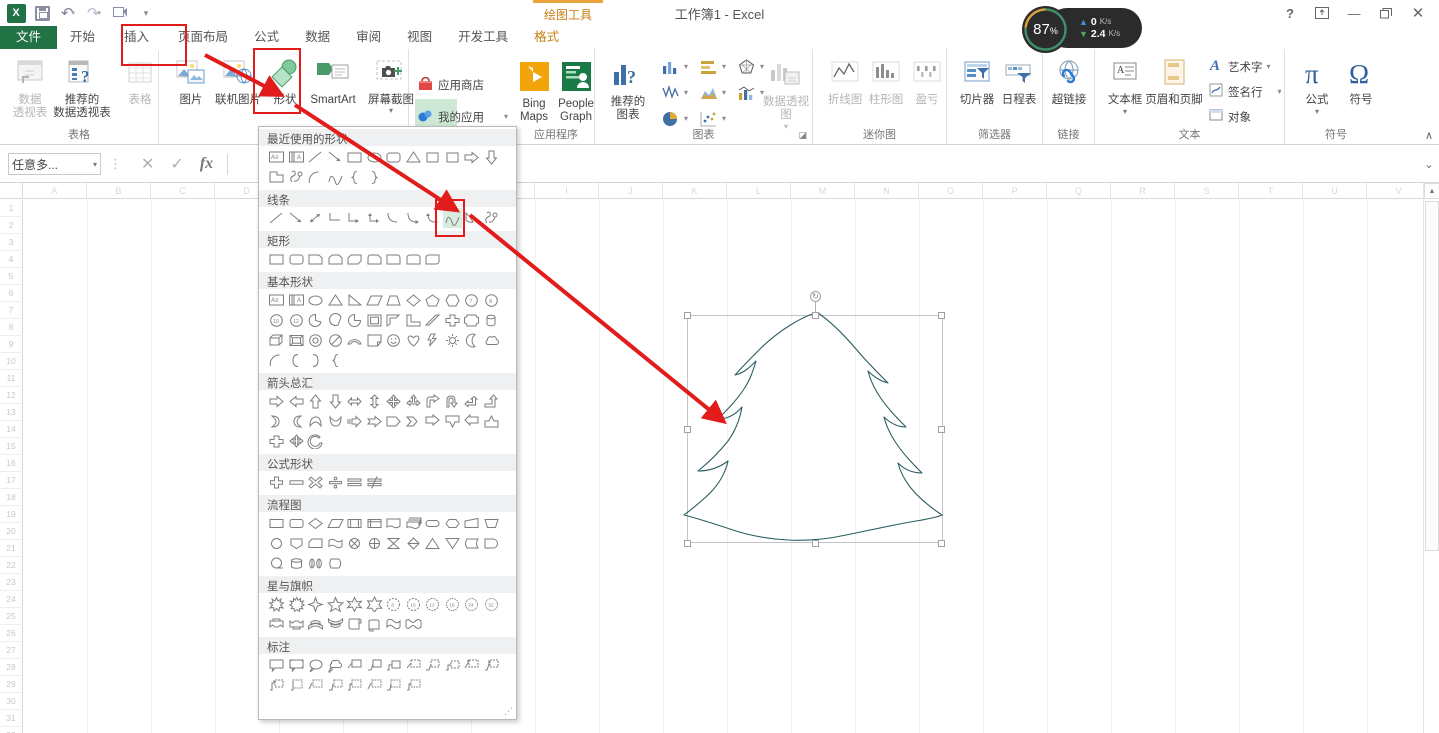 Image resolution: width=1439 pixels, height=733 pixels. Describe the element at coordinates (11, 412) in the screenshot. I see `row-header-13: 13` at that location.